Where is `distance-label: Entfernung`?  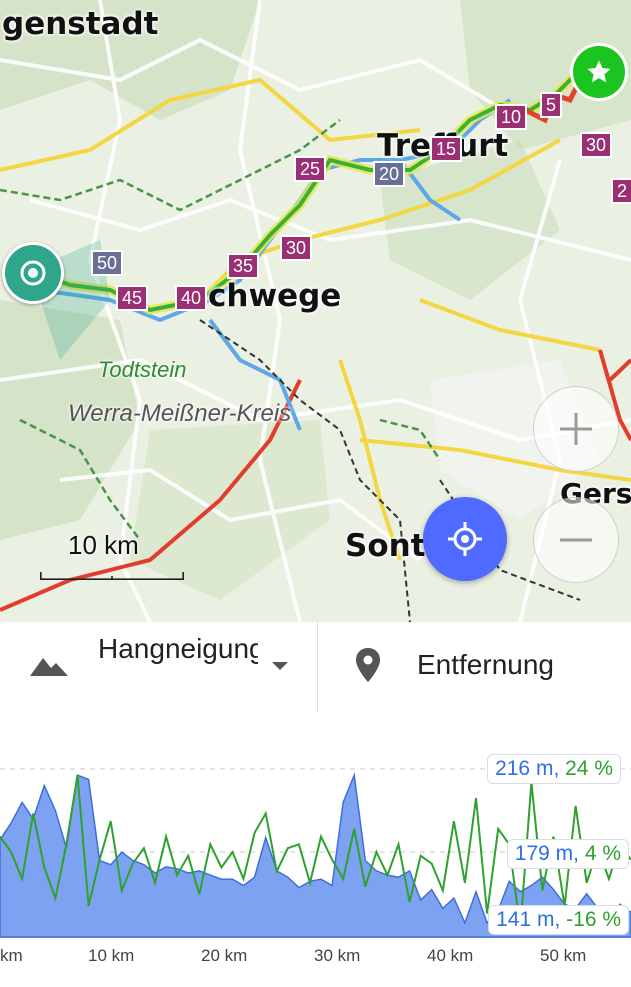 distance-label: Entfernung is located at coordinates (485, 664).